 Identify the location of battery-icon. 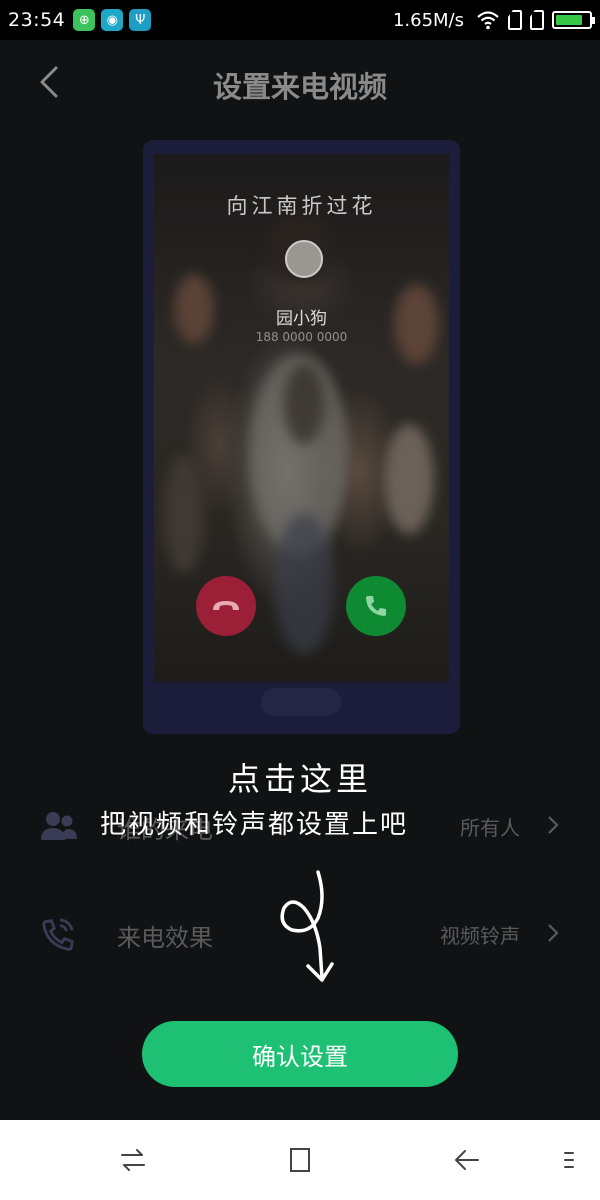
(573, 20).